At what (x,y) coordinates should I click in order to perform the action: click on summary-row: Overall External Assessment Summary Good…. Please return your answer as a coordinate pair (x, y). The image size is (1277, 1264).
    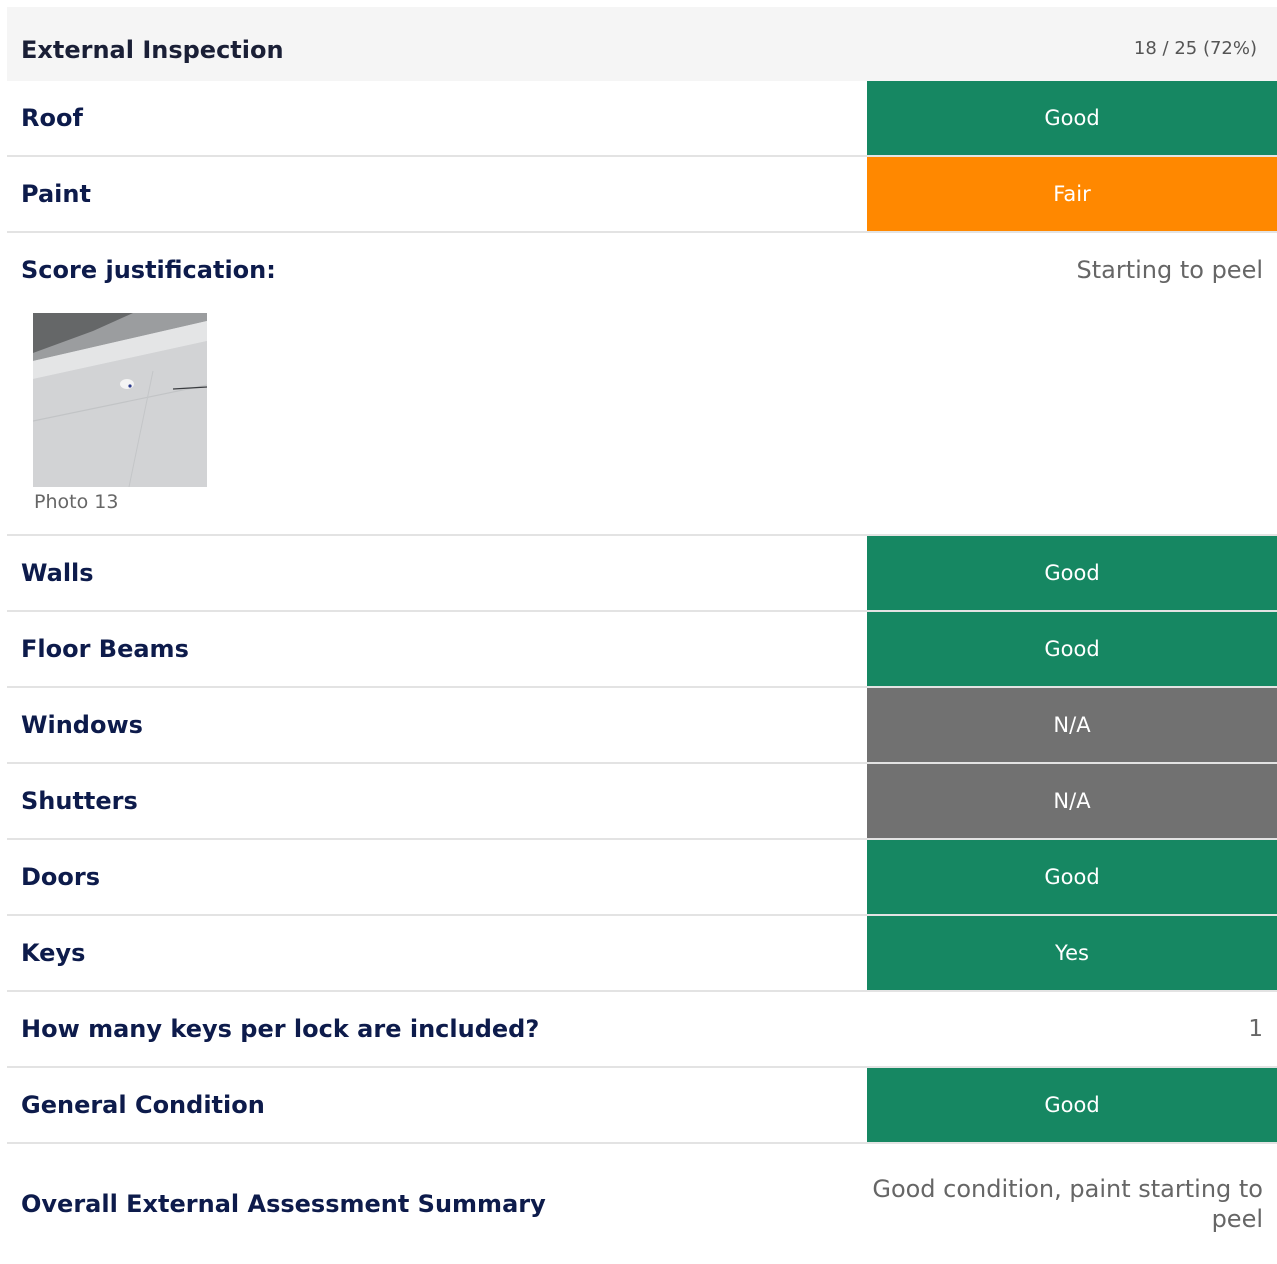
    Looking at the image, I should click on (642, 1194).